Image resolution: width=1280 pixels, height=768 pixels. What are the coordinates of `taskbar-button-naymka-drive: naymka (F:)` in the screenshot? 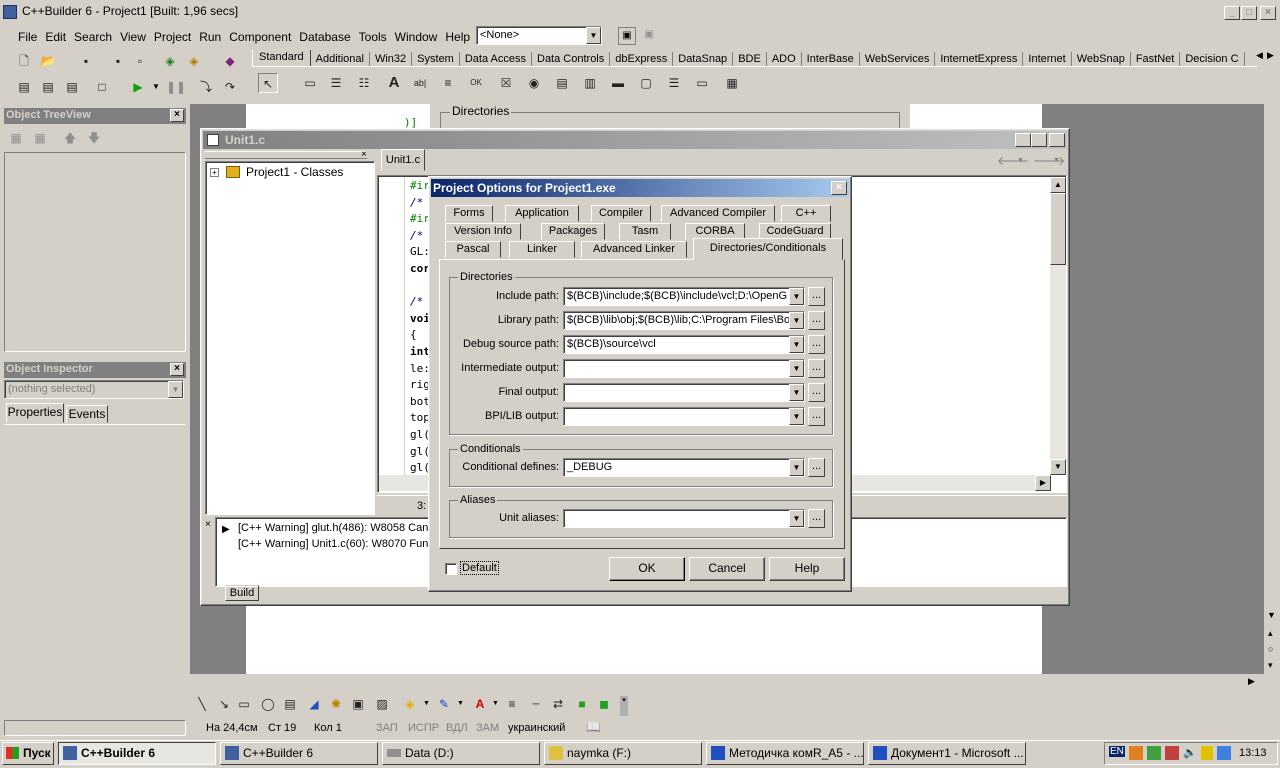 It's located at (623, 753).